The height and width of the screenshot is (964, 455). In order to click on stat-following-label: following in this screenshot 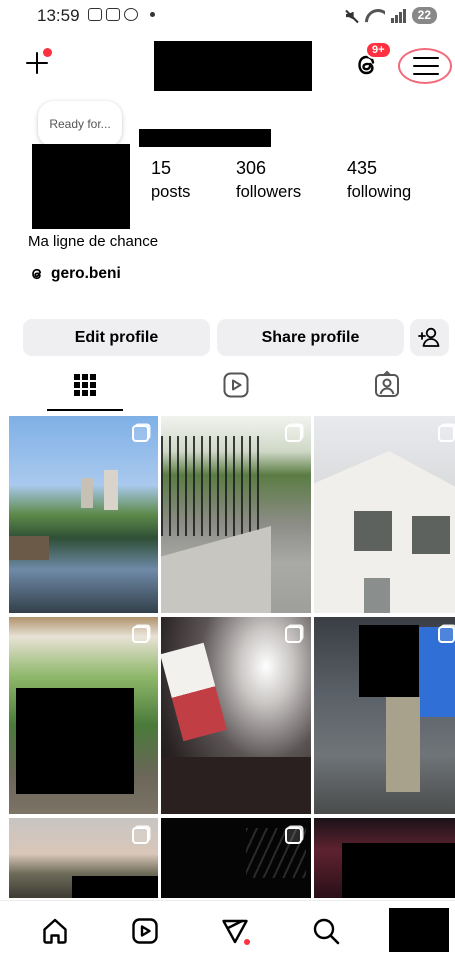, I will do `click(379, 192)`.